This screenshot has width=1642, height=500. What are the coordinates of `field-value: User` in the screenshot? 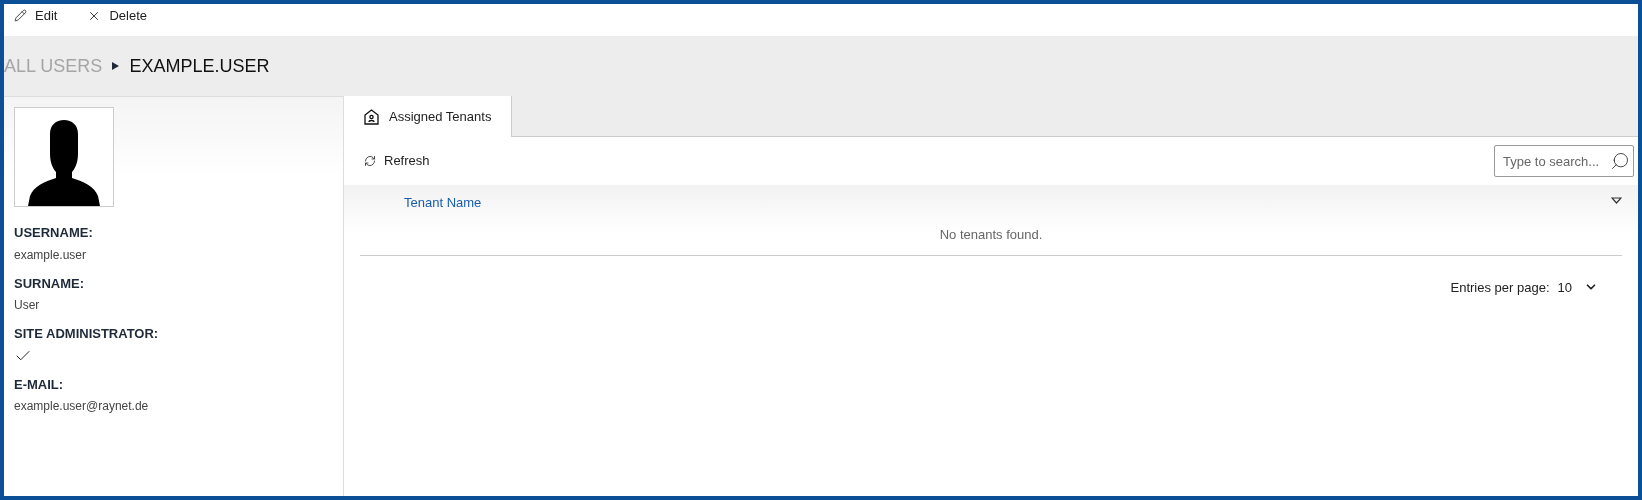 It's located at (27, 305).